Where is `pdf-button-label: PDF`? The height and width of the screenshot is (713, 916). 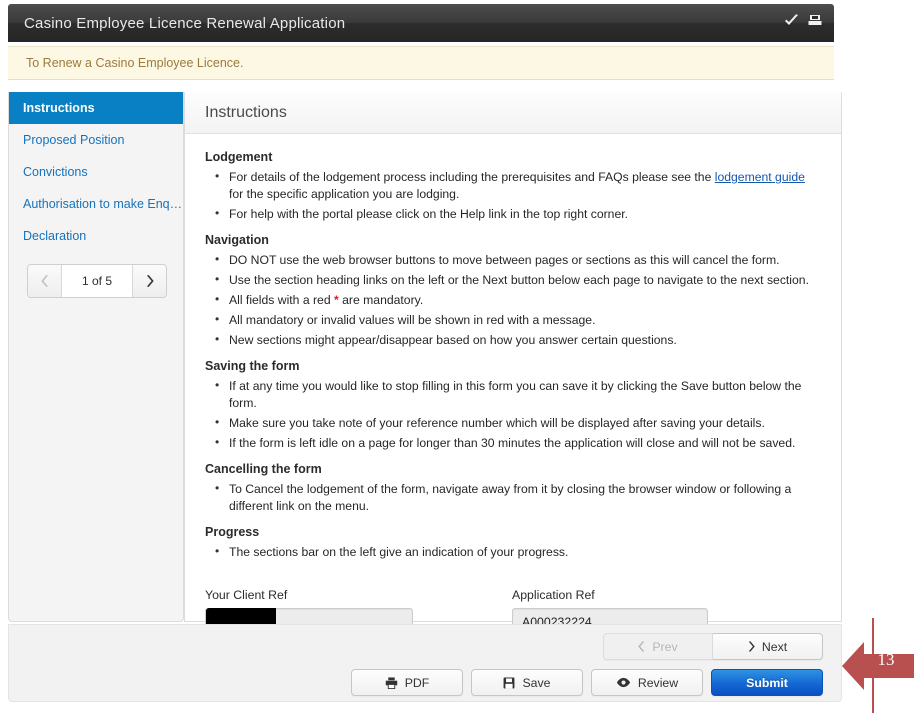 pdf-button-label: PDF is located at coordinates (417, 682).